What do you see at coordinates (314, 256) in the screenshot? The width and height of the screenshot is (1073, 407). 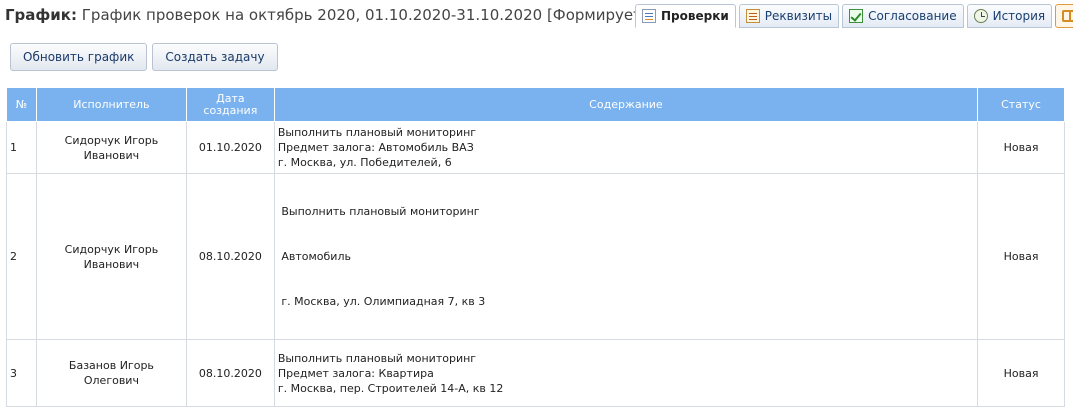 I see `content-line: Автомобиль` at bounding box center [314, 256].